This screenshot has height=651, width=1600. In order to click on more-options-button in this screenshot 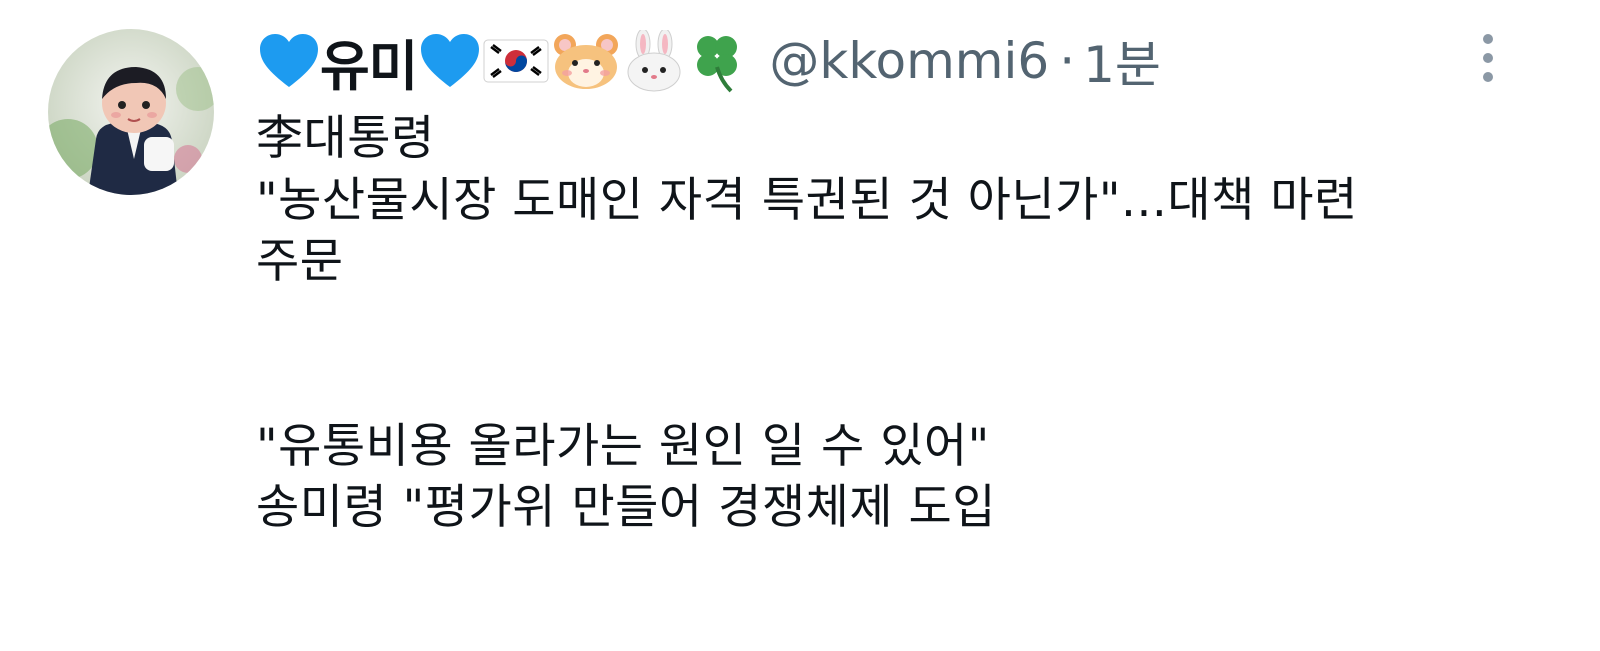, I will do `click(1488, 60)`.